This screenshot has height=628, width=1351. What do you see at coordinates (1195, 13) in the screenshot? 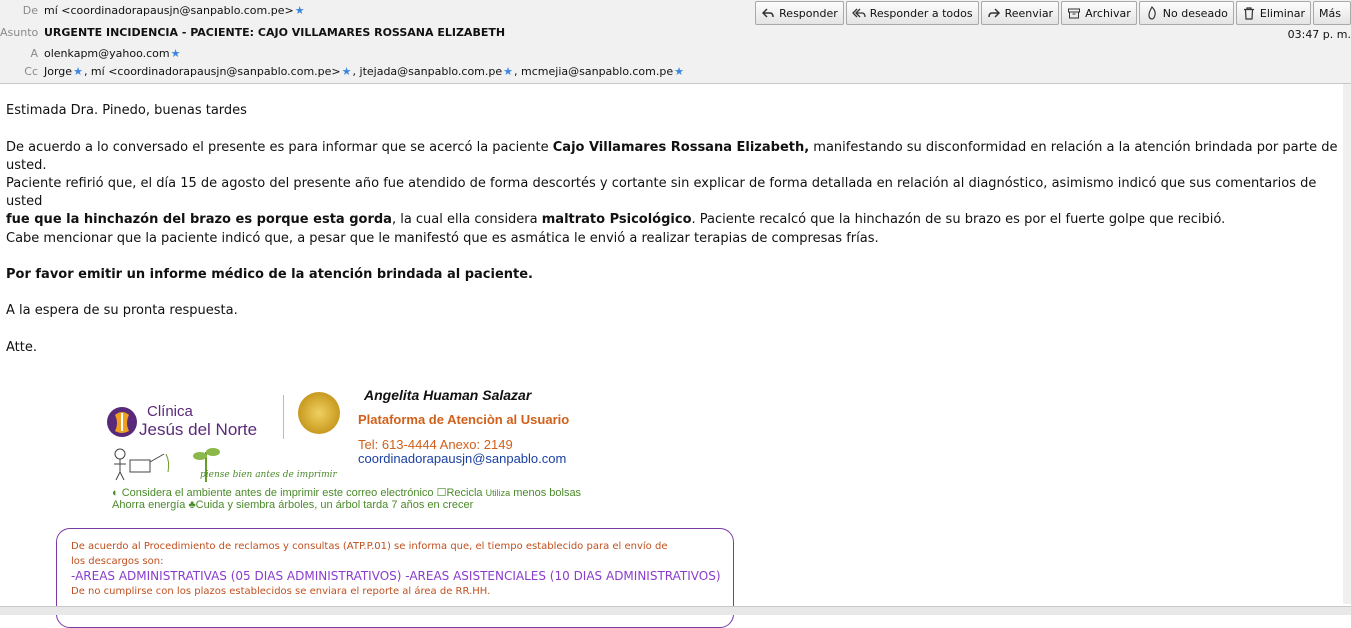
I see `junk-label: No deseado` at bounding box center [1195, 13].